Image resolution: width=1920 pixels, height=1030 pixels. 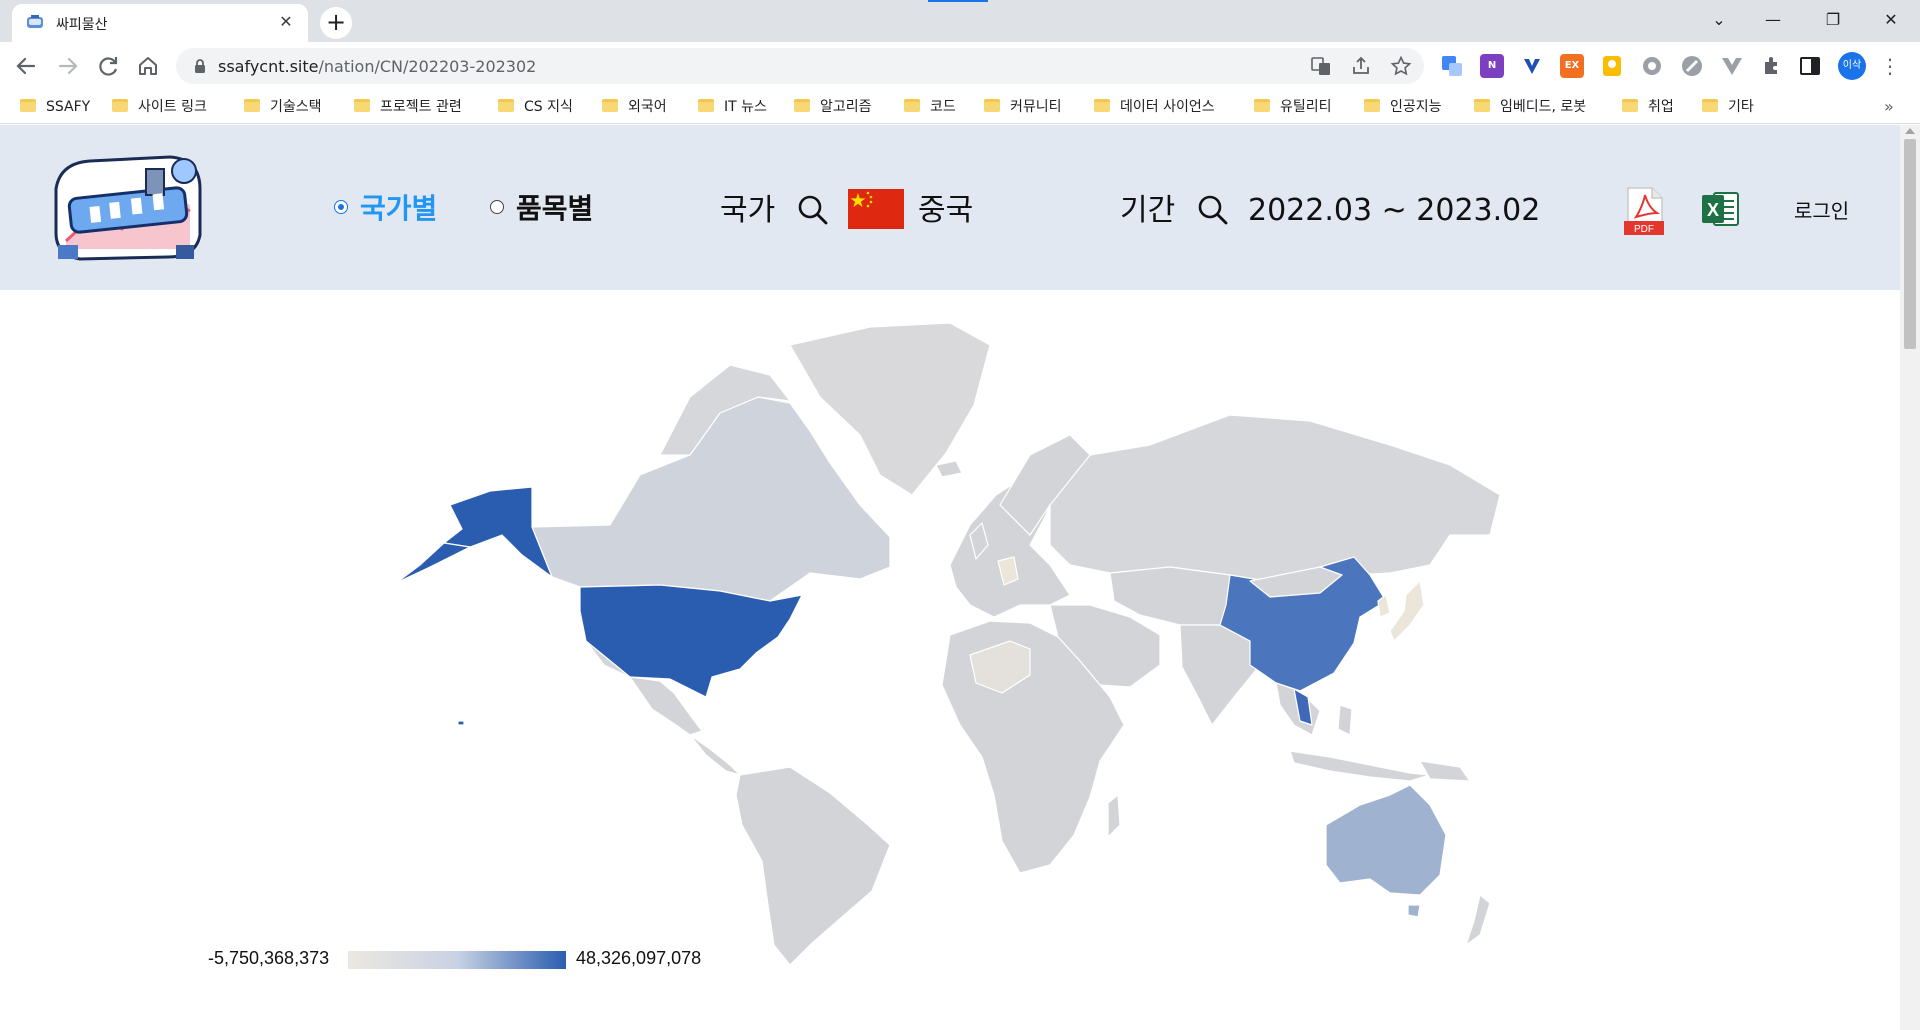 I want to click on map-region-indonesia, so click(x=1360, y=766).